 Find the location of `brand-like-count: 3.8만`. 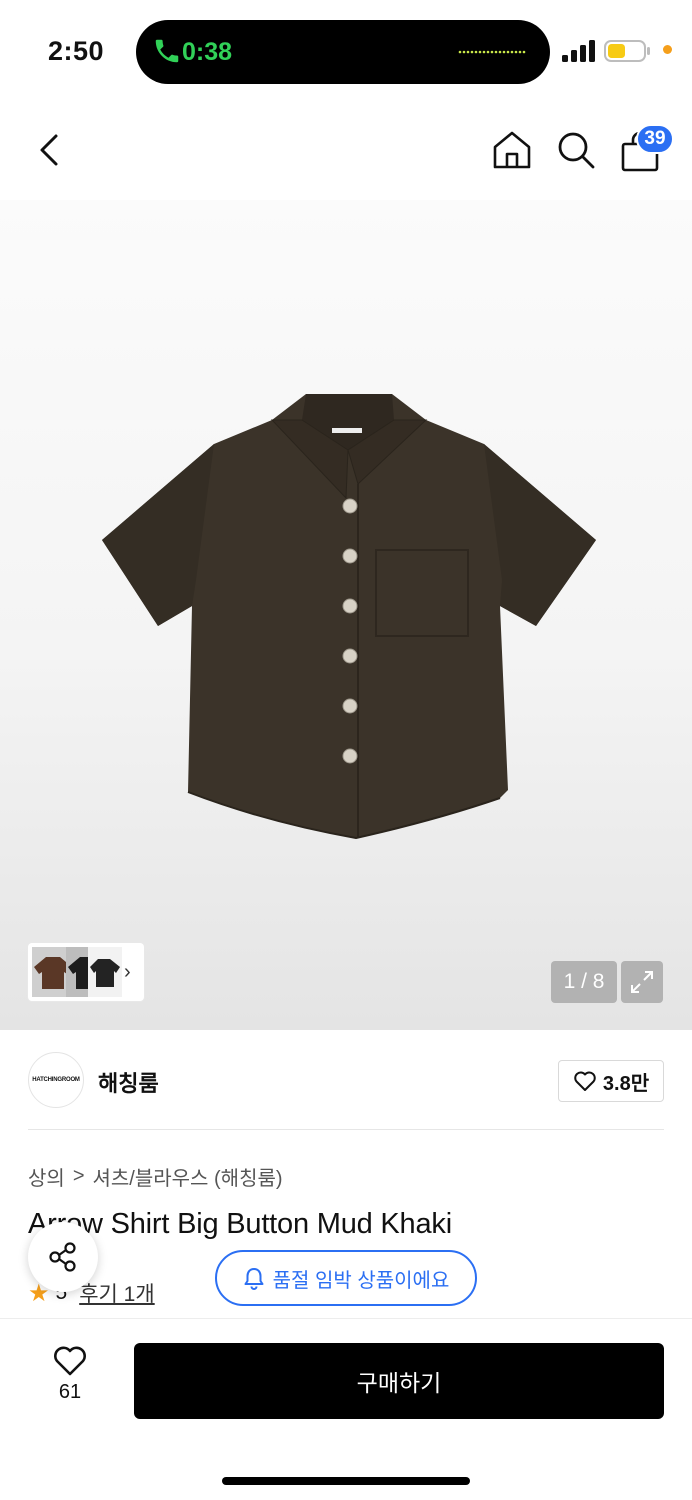

brand-like-count: 3.8만 is located at coordinates (626, 1083).